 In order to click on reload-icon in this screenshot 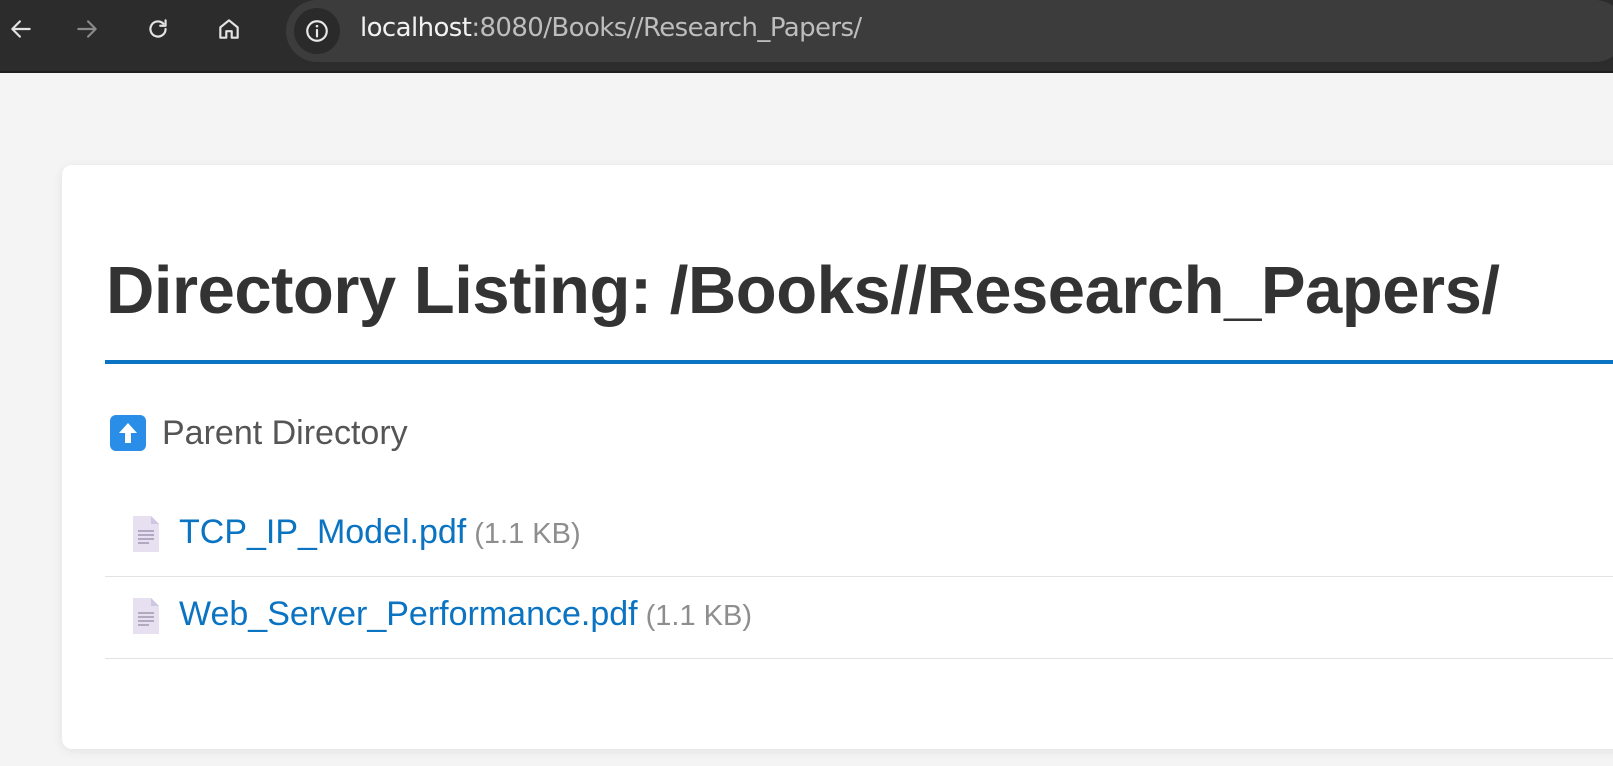, I will do `click(158, 28)`.